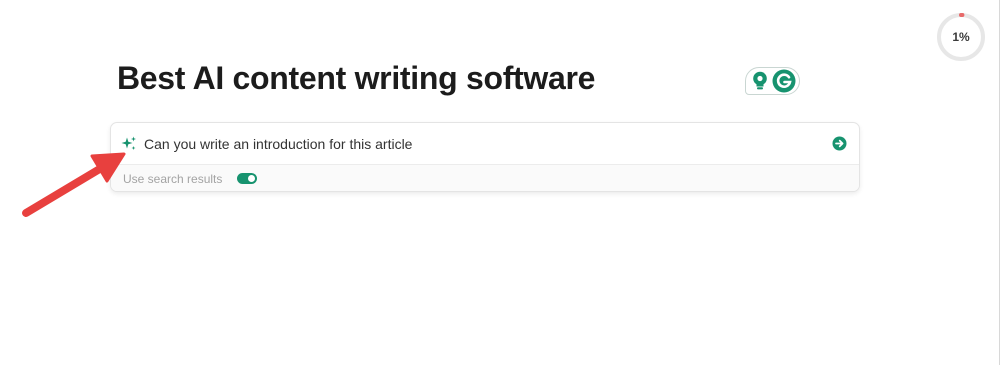 This screenshot has height=365, width=1002. I want to click on scrollbar-edge, so click(999, 182).